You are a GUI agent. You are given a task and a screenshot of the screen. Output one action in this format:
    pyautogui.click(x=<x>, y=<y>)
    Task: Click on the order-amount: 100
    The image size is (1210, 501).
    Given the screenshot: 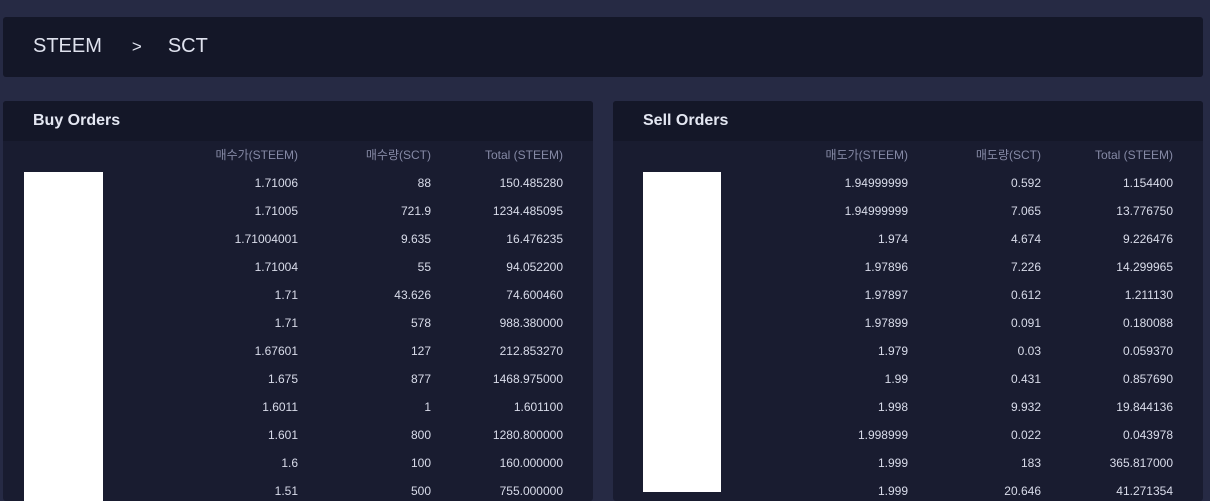 What is the action you would take?
    pyautogui.click(x=420, y=463)
    